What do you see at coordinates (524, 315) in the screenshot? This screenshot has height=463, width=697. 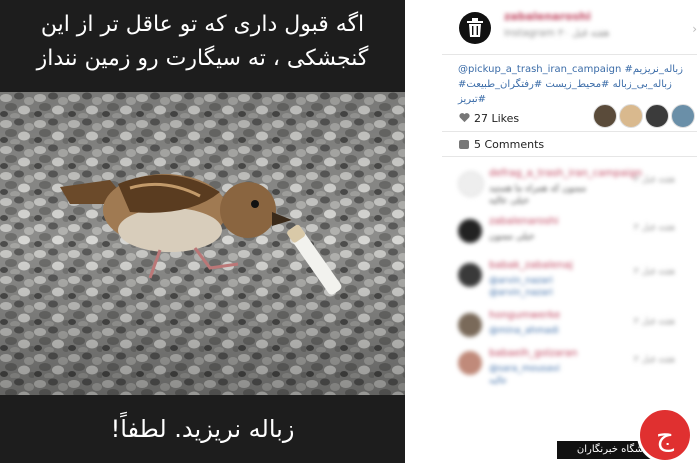 I see `commenter-name: hongumwerke` at bounding box center [524, 315].